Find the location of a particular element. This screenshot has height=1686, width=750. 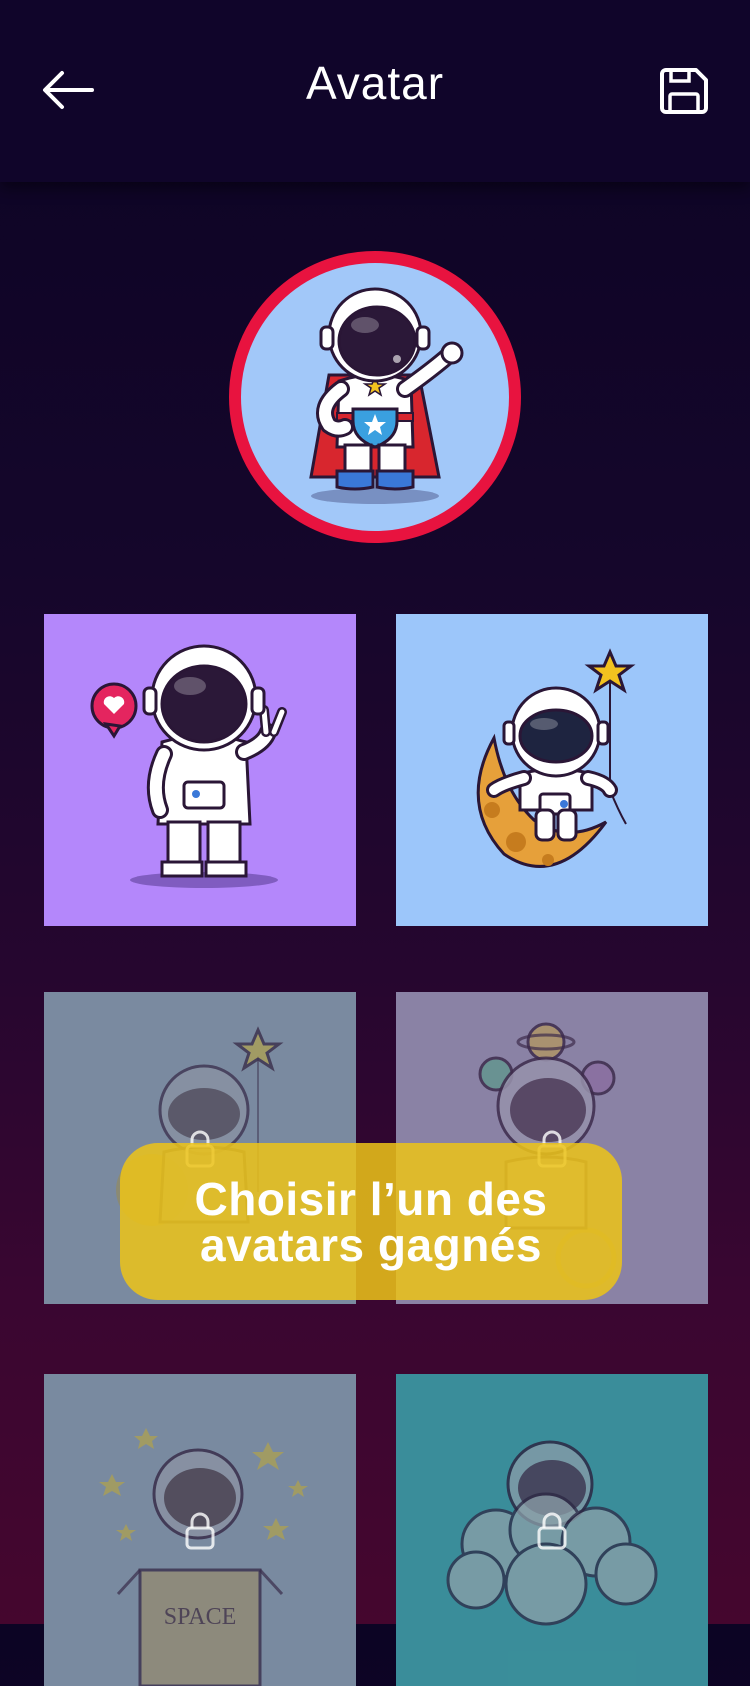

toast-line-1: Choisir l’un des is located at coordinates (371, 1198).